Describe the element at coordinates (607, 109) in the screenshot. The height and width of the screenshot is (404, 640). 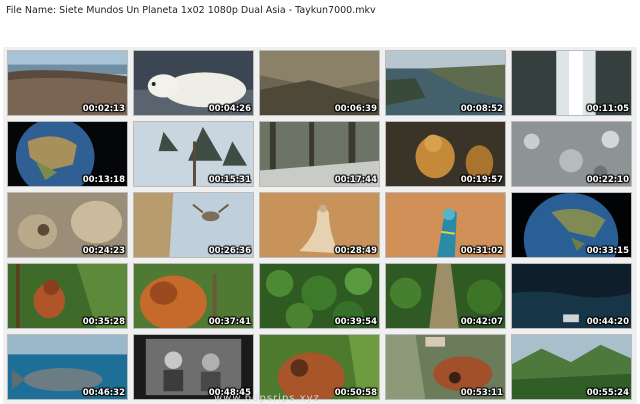
I see `timestamp-label: 00:11:05` at that location.